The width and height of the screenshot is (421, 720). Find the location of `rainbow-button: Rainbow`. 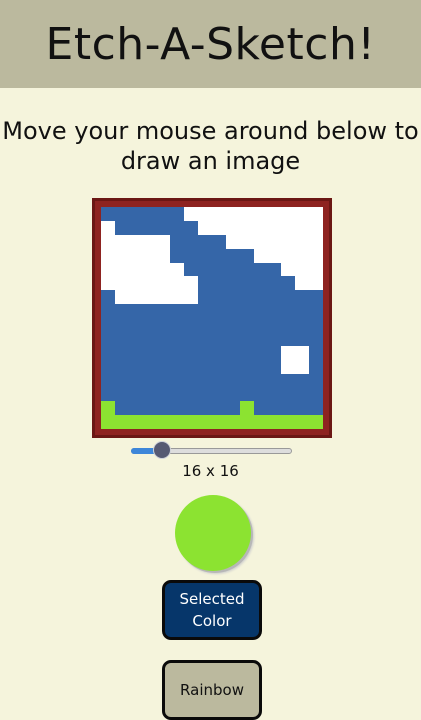

rainbow-button: Rainbow is located at coordinates (212, 690).